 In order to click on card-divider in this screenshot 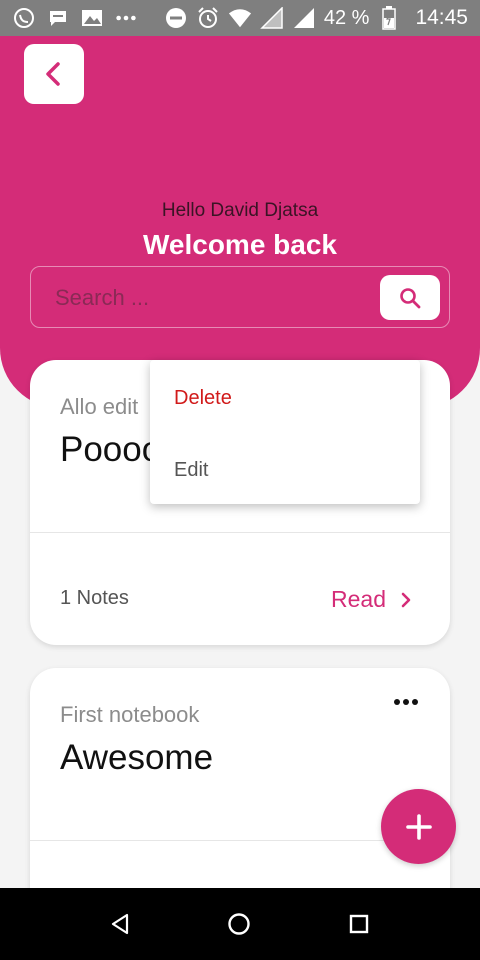, I will do `click(240, 532)`.